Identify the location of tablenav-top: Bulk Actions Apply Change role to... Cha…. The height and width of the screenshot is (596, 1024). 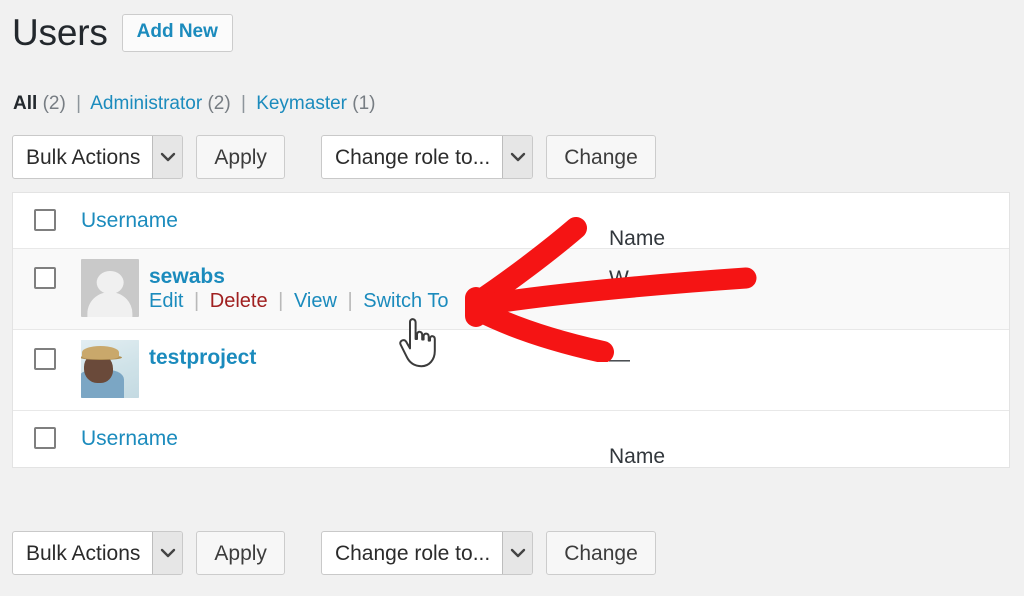
(334, 157).